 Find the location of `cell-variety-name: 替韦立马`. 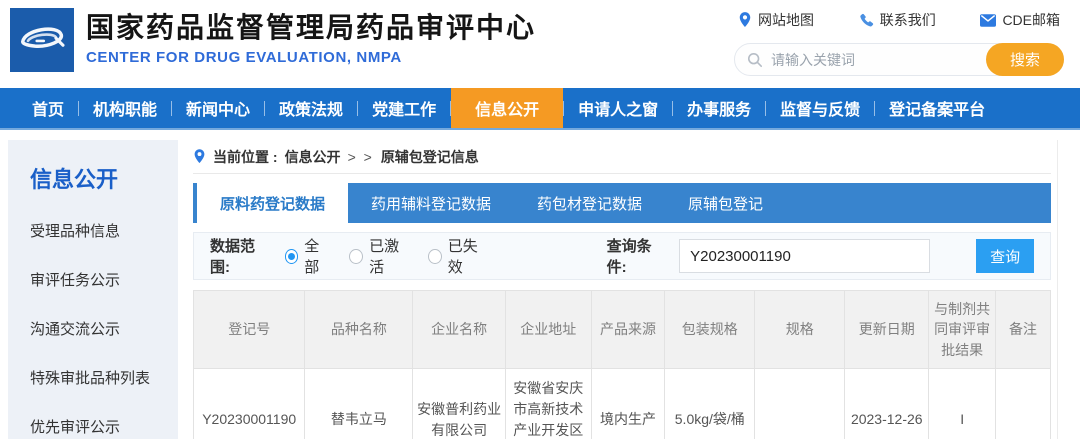

cell-variety-name: 替韦立马 is located at coordinates (359, 403).